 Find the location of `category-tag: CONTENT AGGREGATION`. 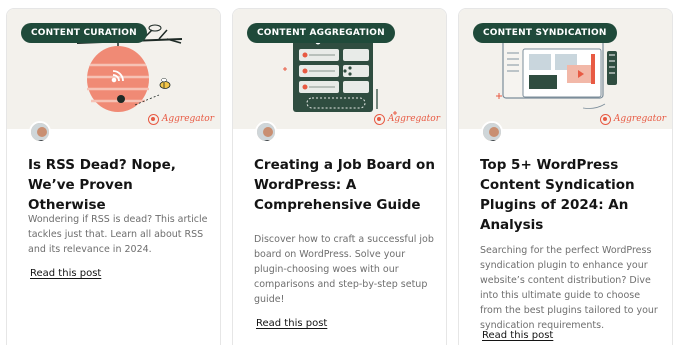

category-tag: CONTENT AGGREGATION is located at coordinates (321, 33).